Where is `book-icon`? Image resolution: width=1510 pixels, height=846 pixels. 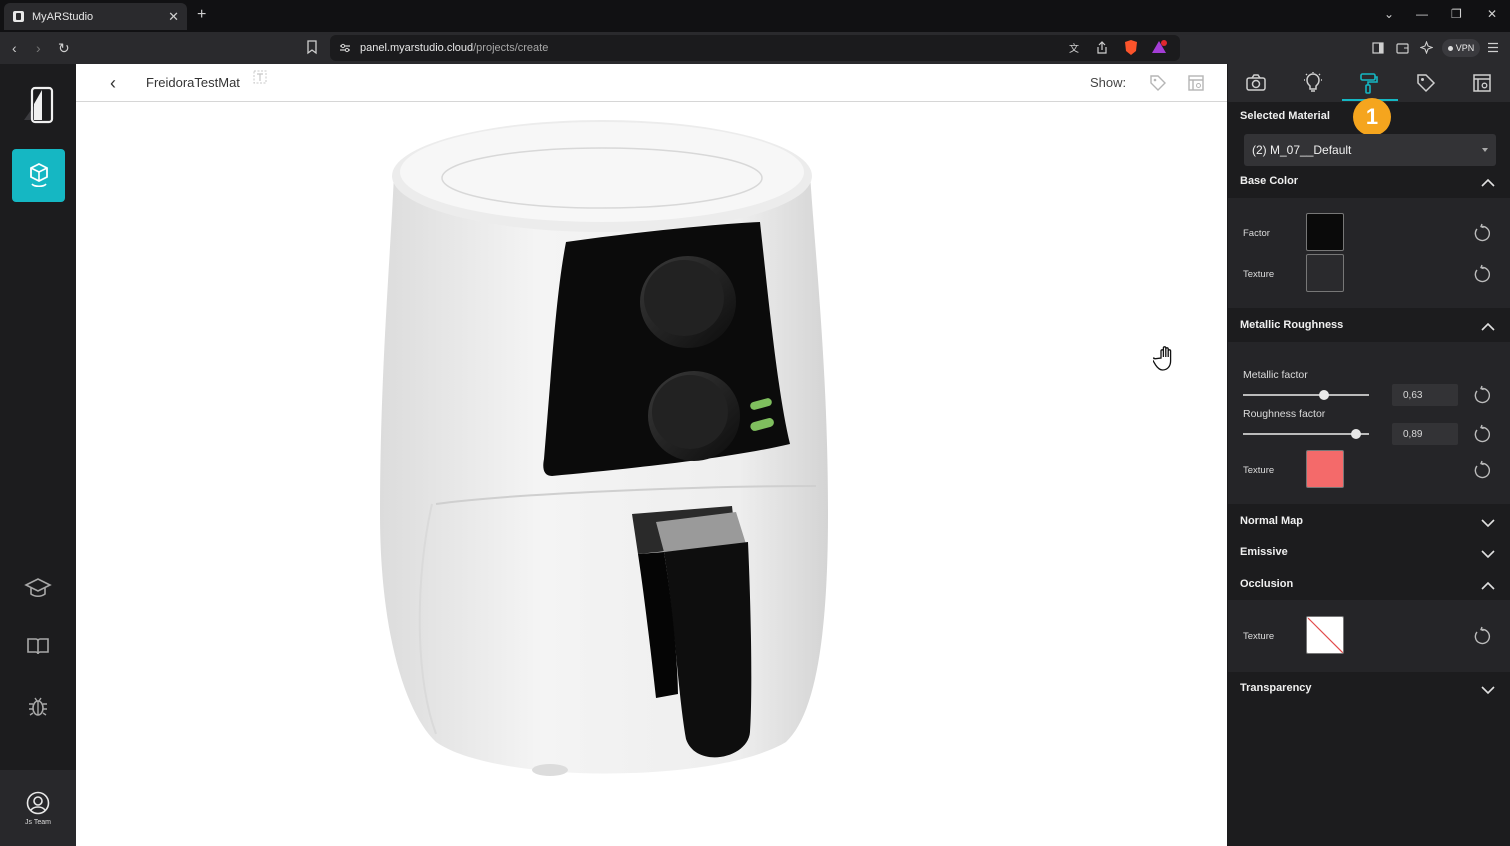
book-icon is located at coordinates (38, 646).